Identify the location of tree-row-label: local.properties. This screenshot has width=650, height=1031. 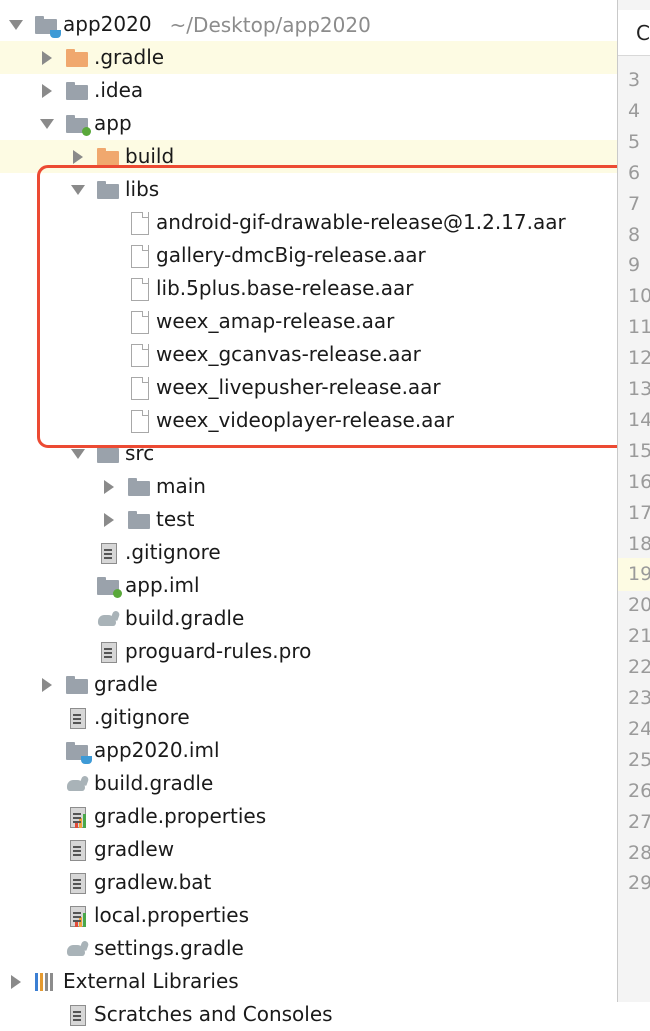
(172, 915).